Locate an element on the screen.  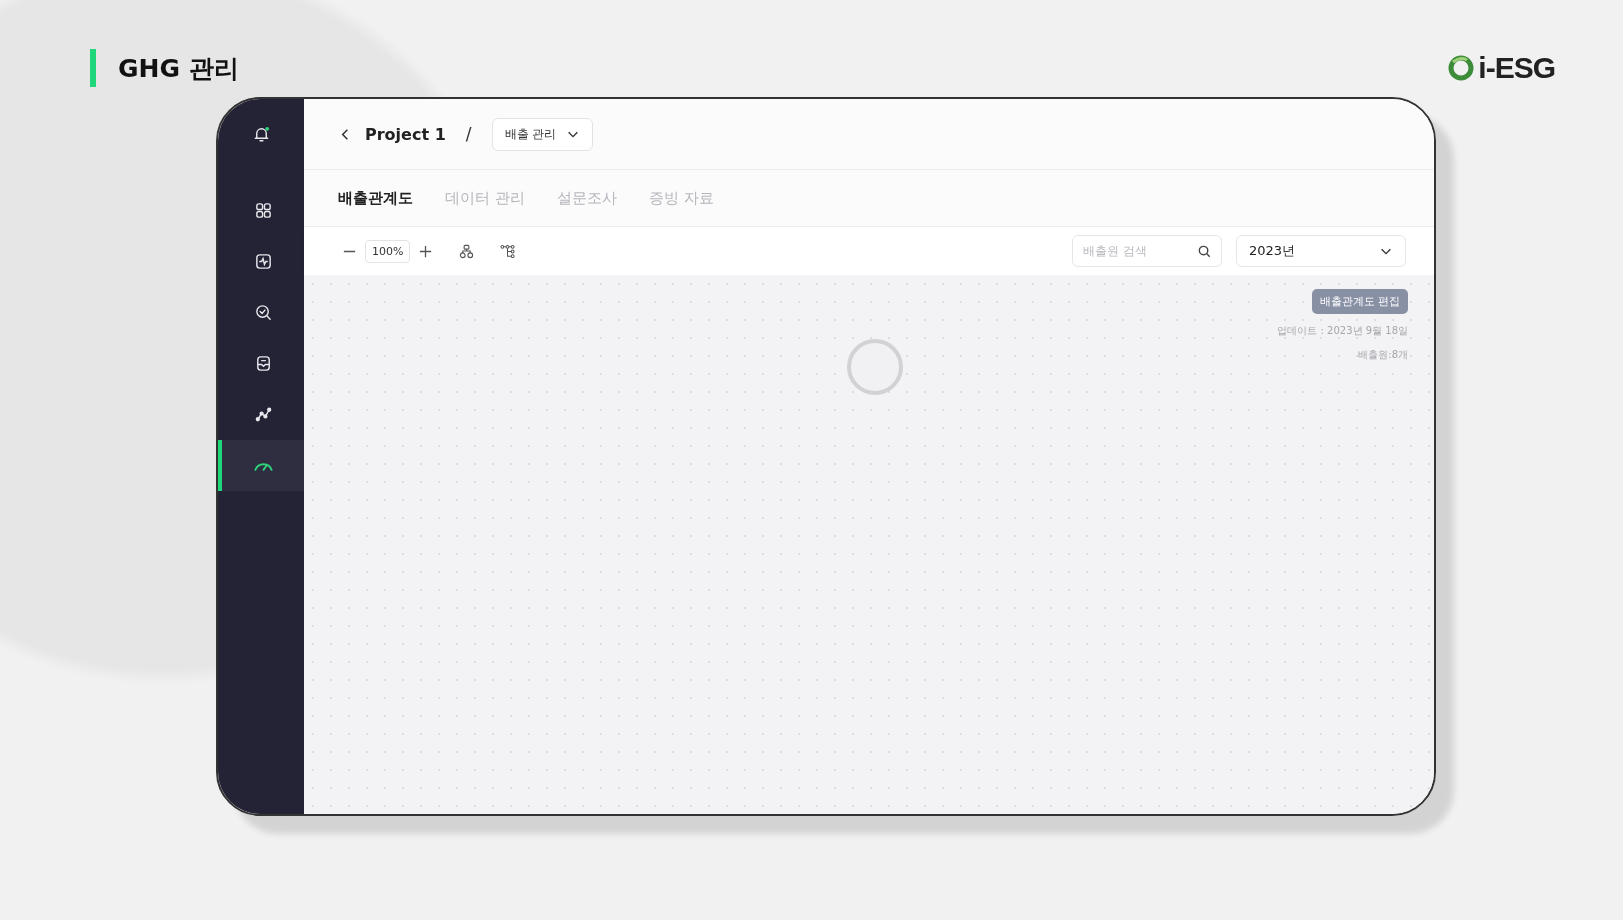
tree-nodes-icon is located at coordinates (508, 251).